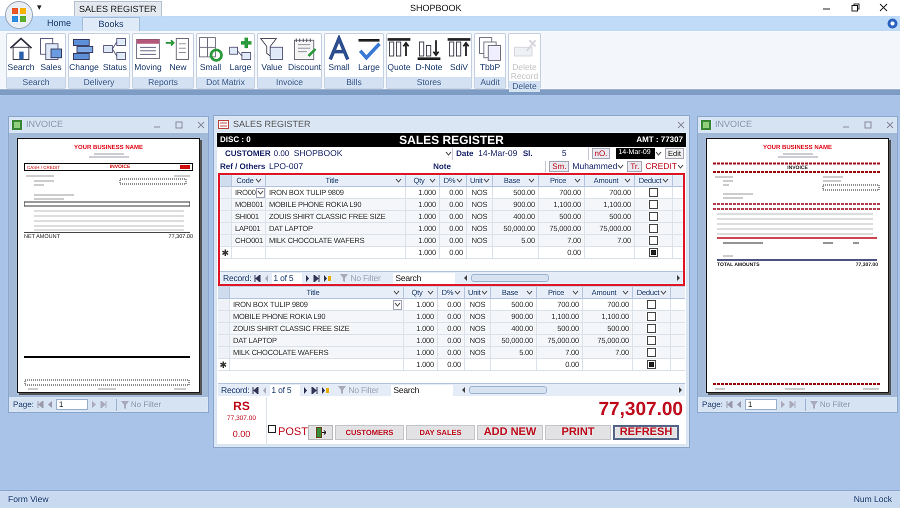  Describe the element at coordinates (601, 153) in the screenshot. I see `form-button: nO.` at that location.